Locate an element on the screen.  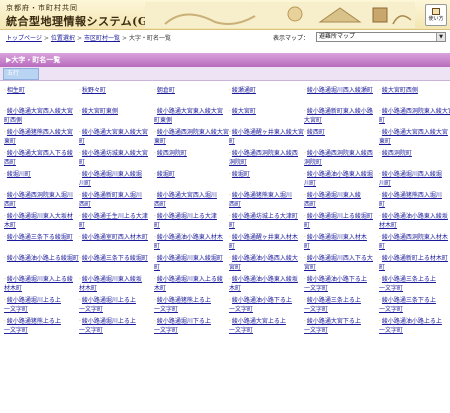
town-link: ·綾小路通油小路上る上 一文字町 is located at coordinates (414, 326).